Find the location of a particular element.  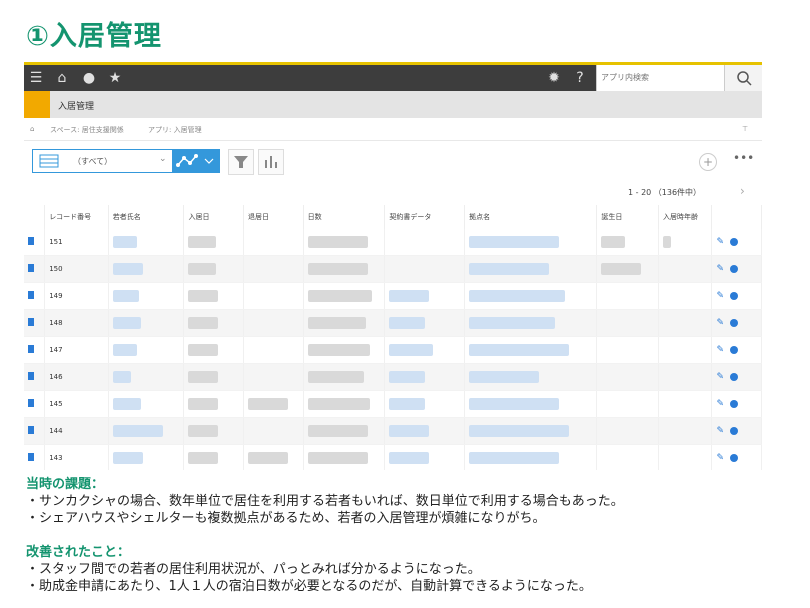

table-row: 150 ✎ is located at coordinates (393, 269).